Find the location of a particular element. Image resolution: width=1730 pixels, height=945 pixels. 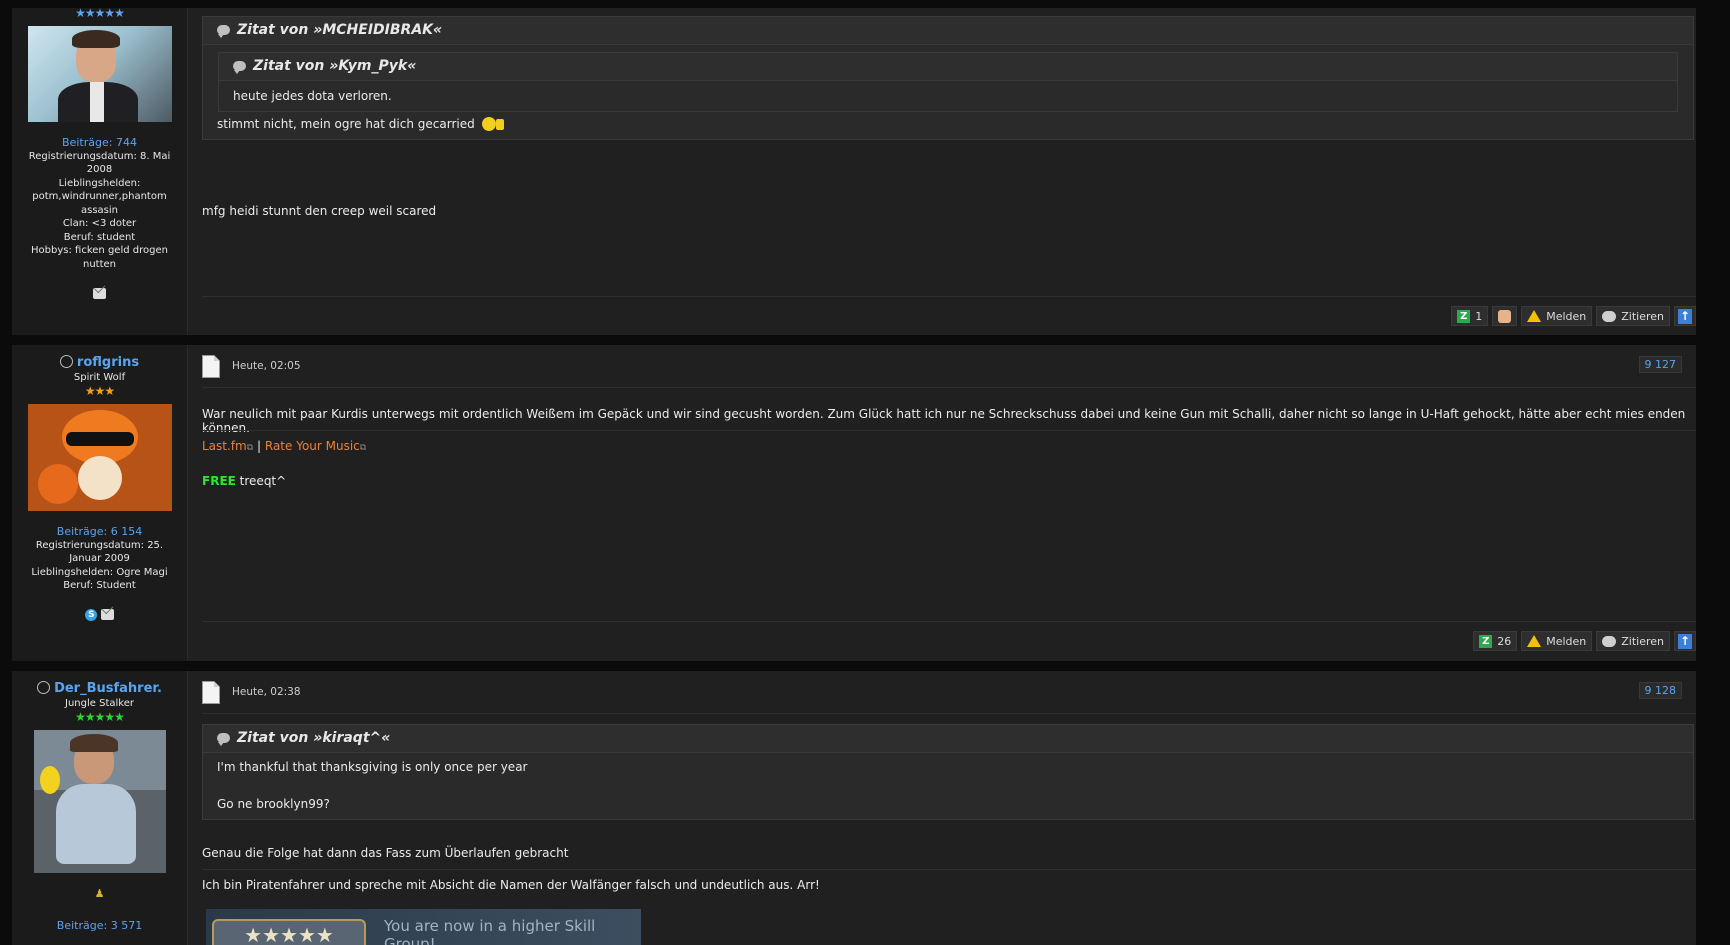

post-count: Beiträge: 6 154 is located at coordinates (99, 532).